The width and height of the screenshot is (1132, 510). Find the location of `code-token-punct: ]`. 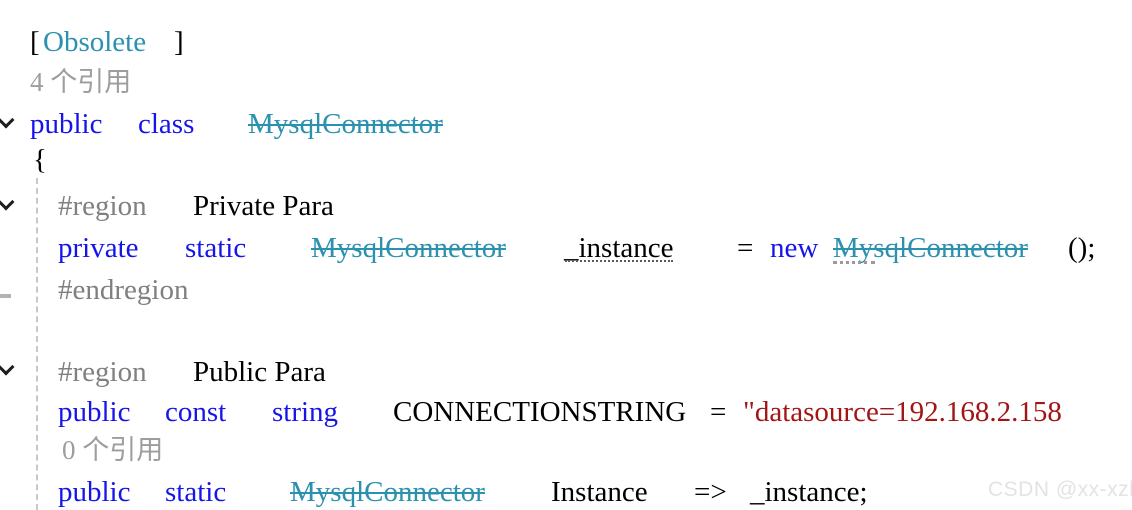

code-token-punct: ] is located at coordinates (179, 42).